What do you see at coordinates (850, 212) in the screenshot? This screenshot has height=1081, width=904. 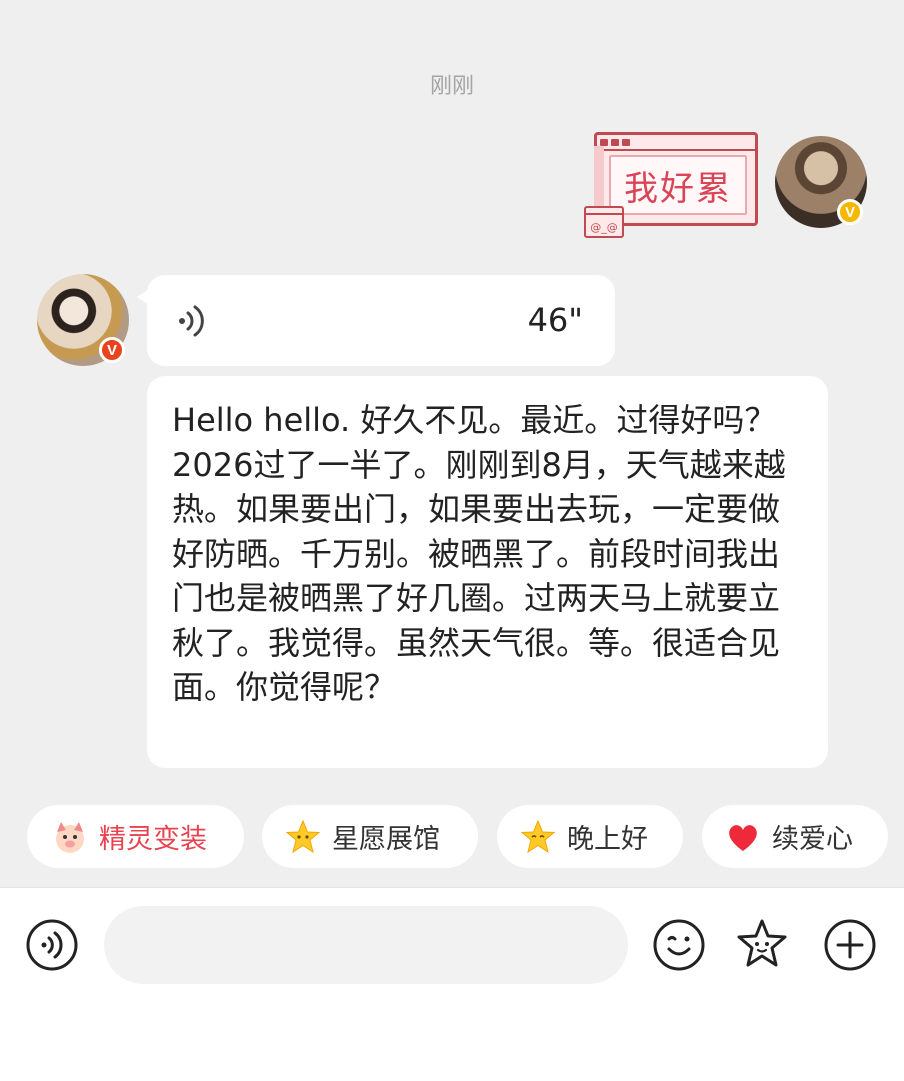 I see `verified-badge-me: V` at bounding box center [850, 212].